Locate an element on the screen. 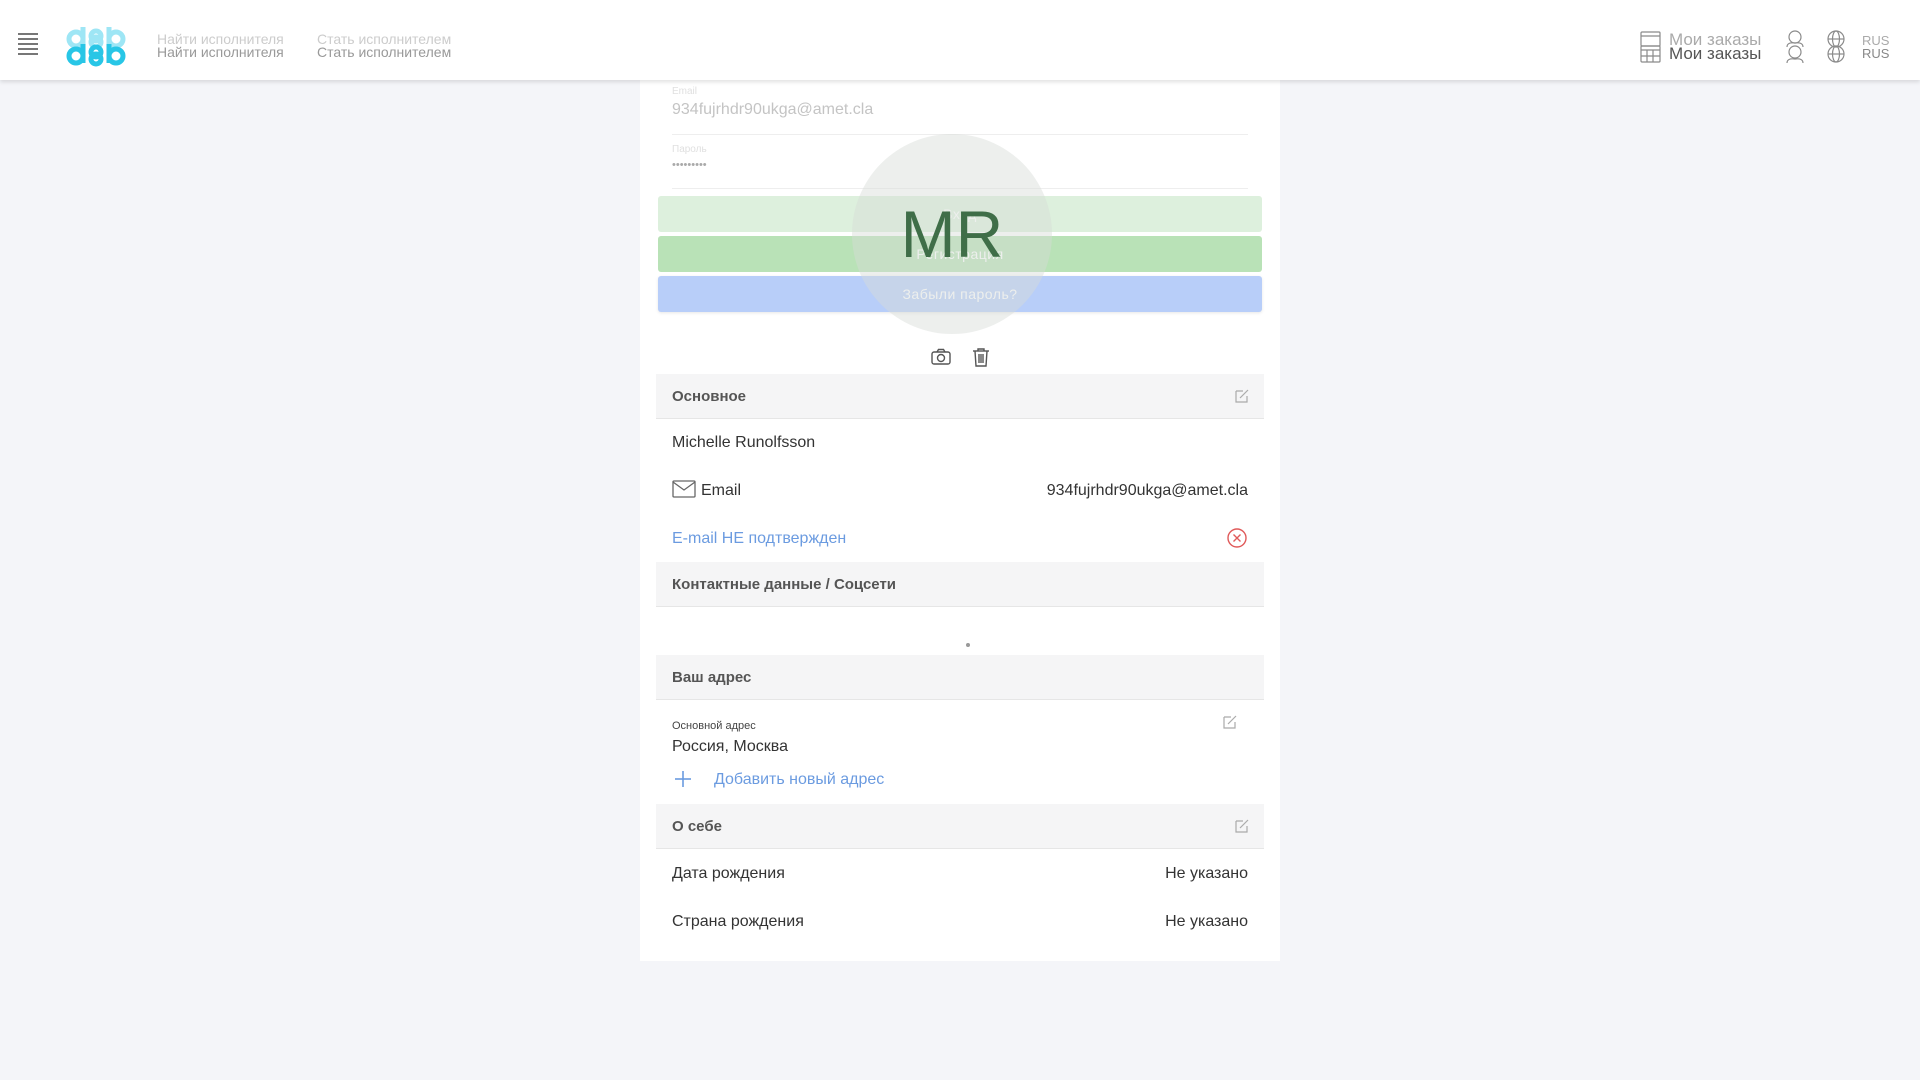 The height and width of the screenshot is (1080, 1920). email-label: Email is located at coordinates (721, 490).